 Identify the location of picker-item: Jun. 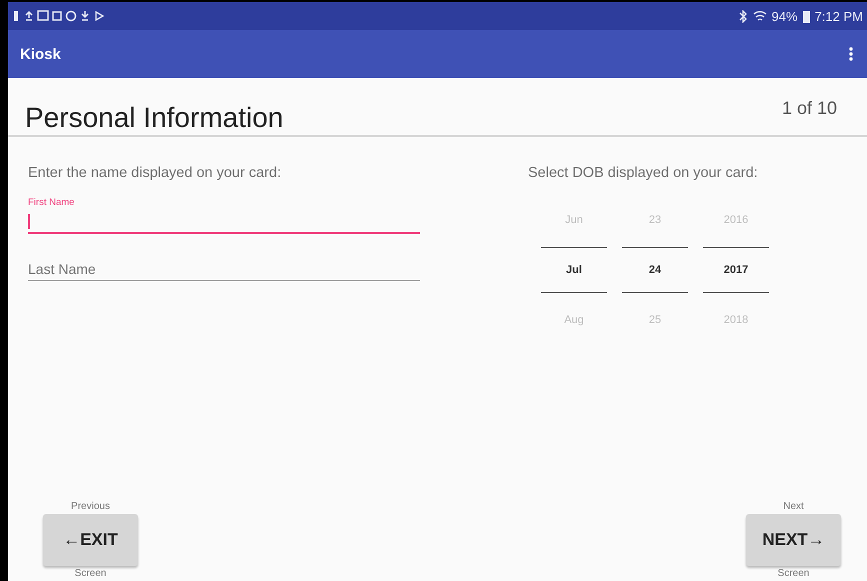
(574, 220).